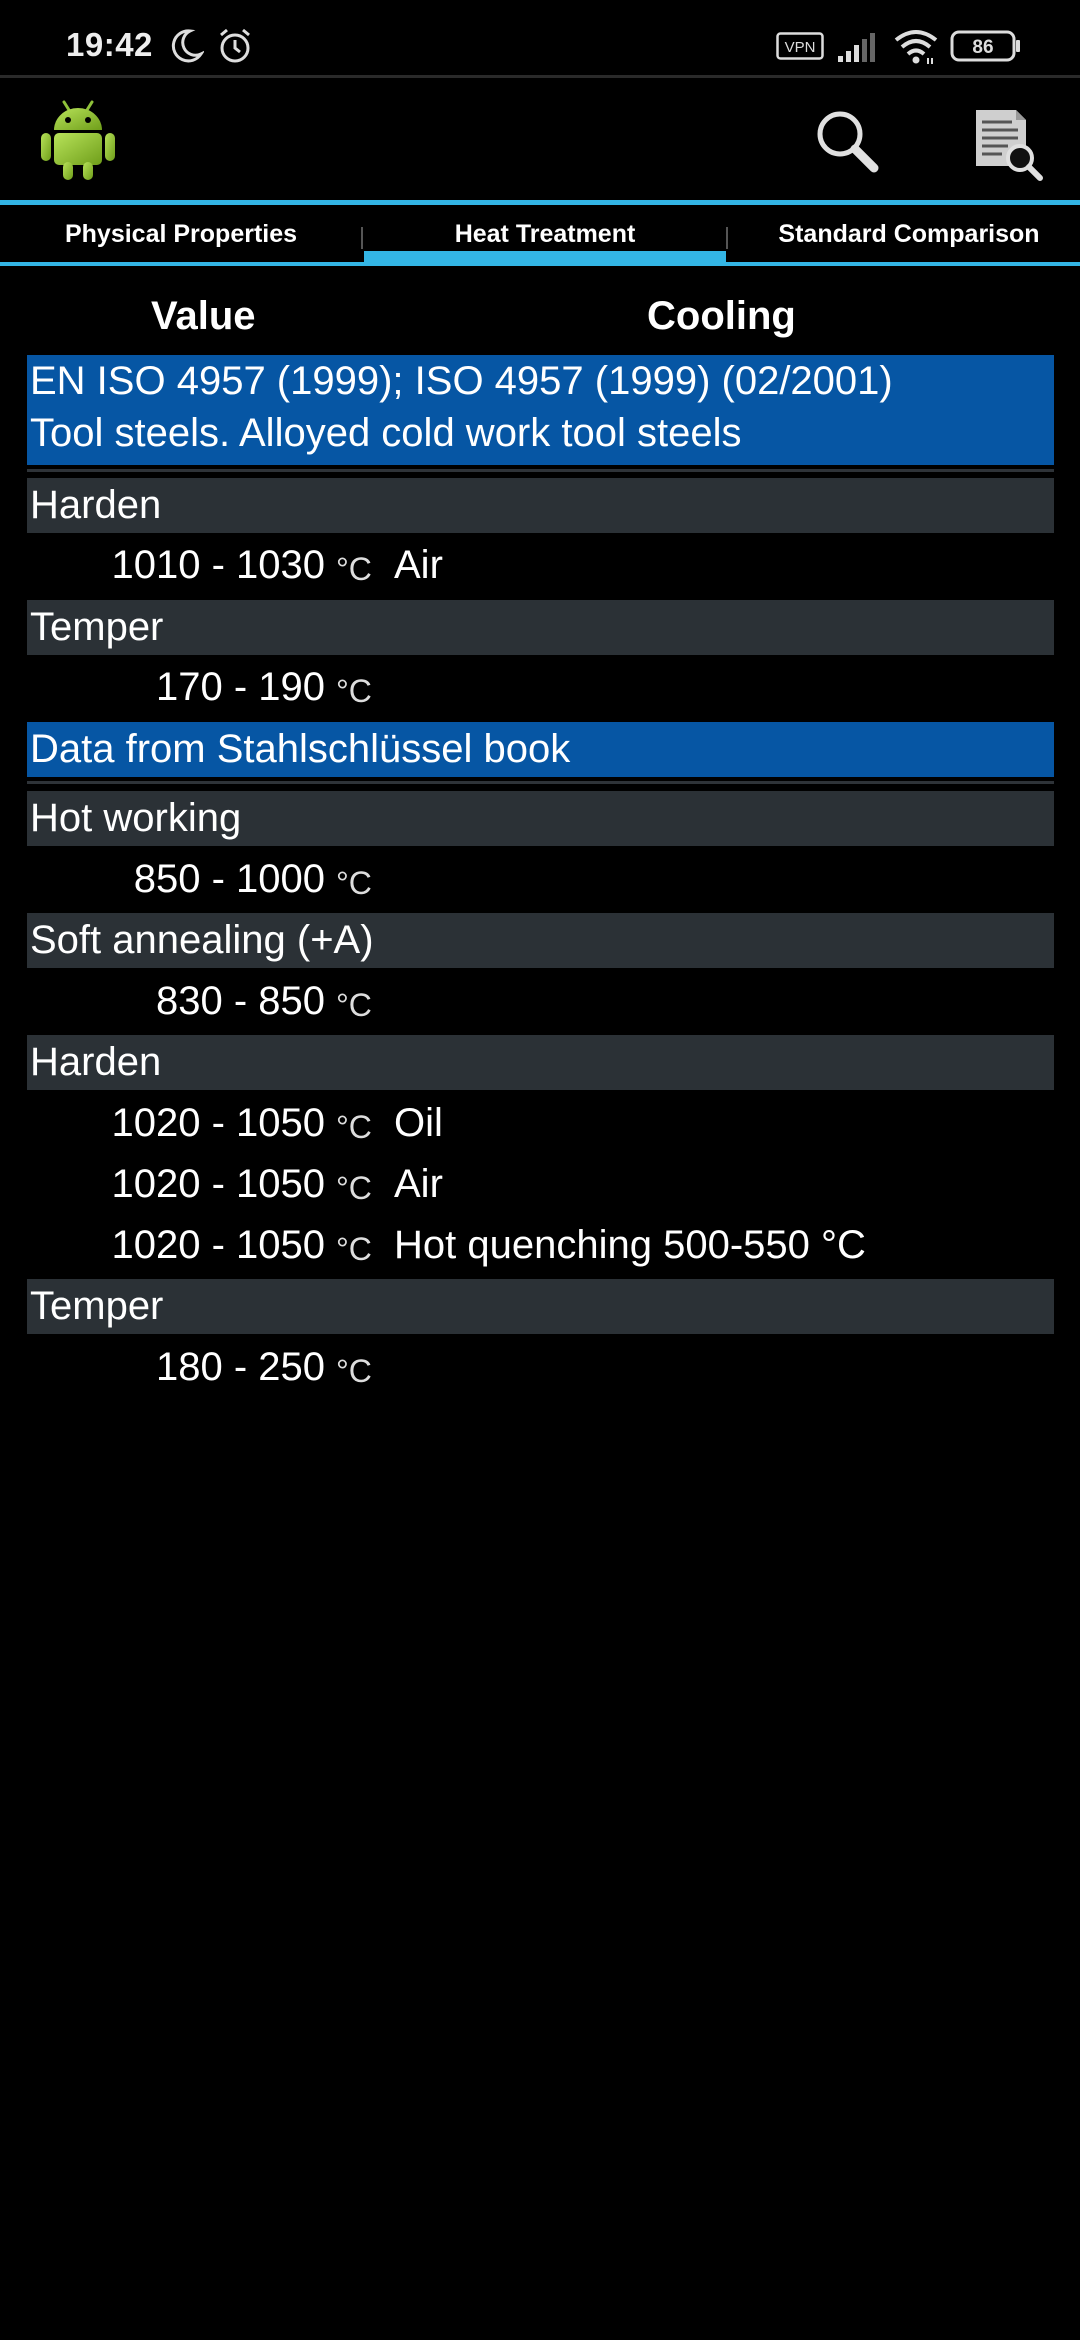  Describe the element at coordinates (540, 1001) in the screenshot. I see `table-row: 830 - 850 °C` at that location.